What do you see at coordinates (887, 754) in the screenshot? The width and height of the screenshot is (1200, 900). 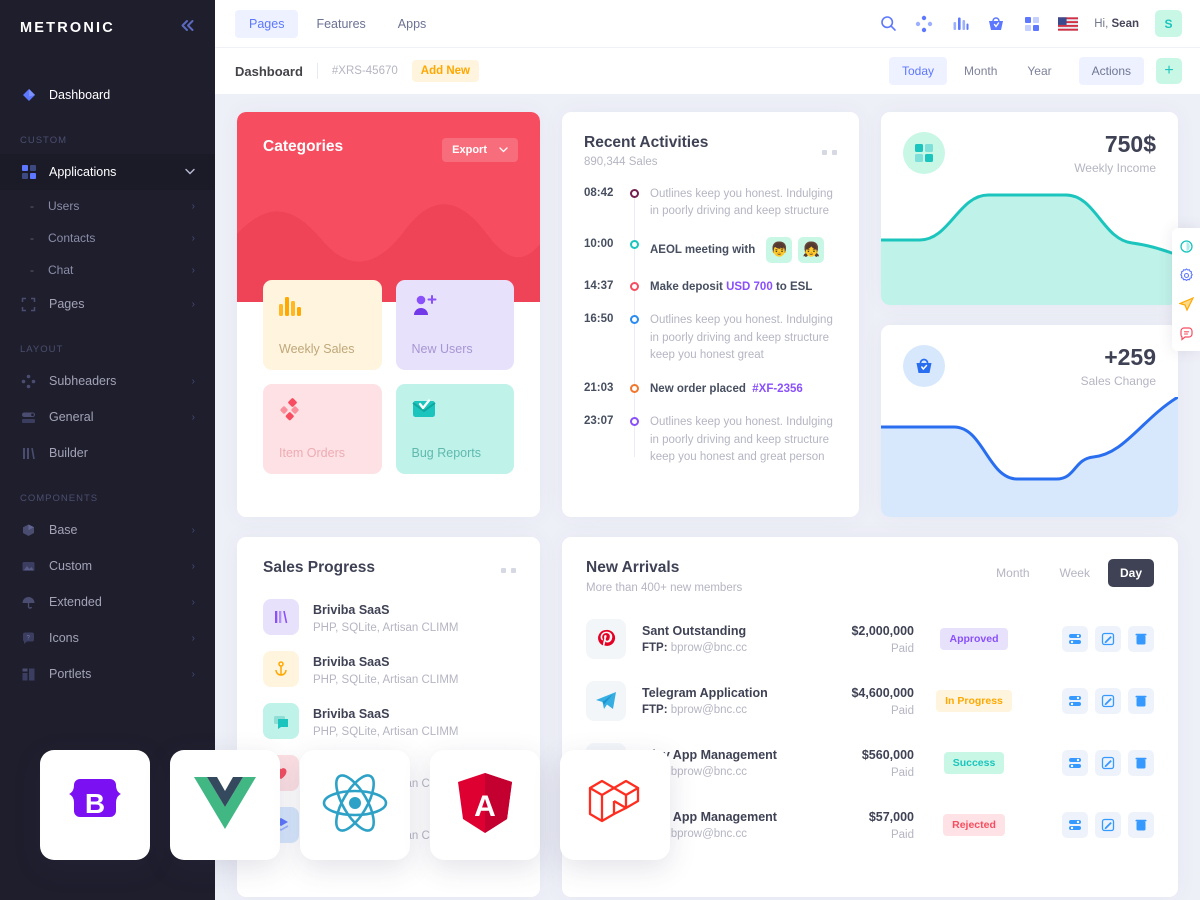 I see `amount-value: $560,000` at bounding box center [887, 754].